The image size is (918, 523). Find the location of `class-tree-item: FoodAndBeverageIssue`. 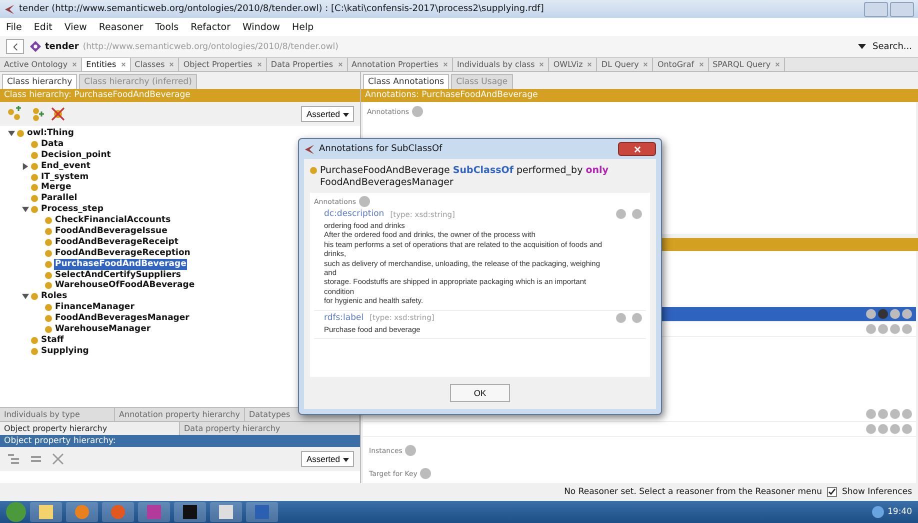

class-tree-item: FoodAndBeverageIssue is located at coordinates (111, 231).